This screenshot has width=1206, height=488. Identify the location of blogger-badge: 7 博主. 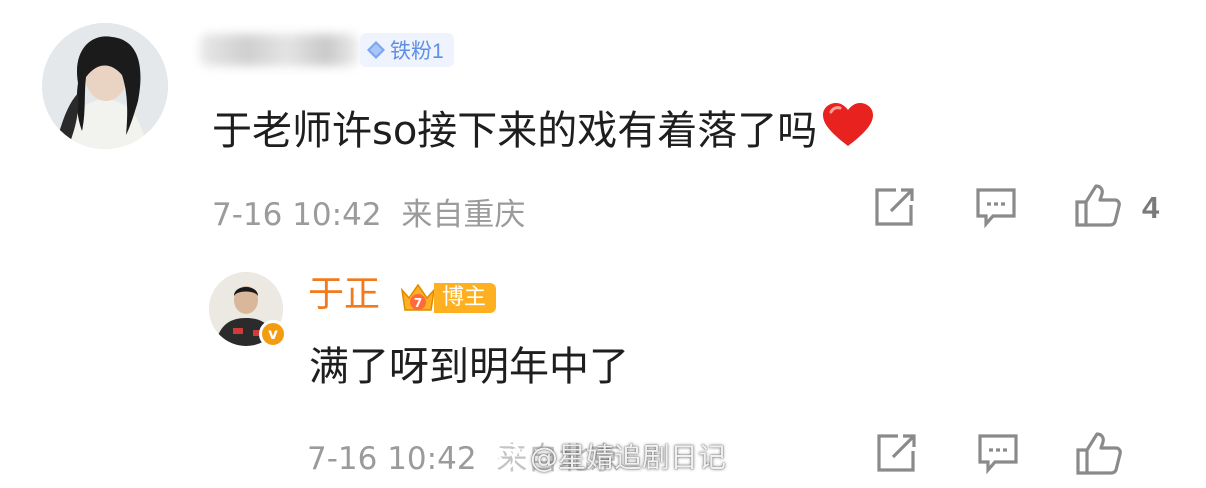
(447, 298).